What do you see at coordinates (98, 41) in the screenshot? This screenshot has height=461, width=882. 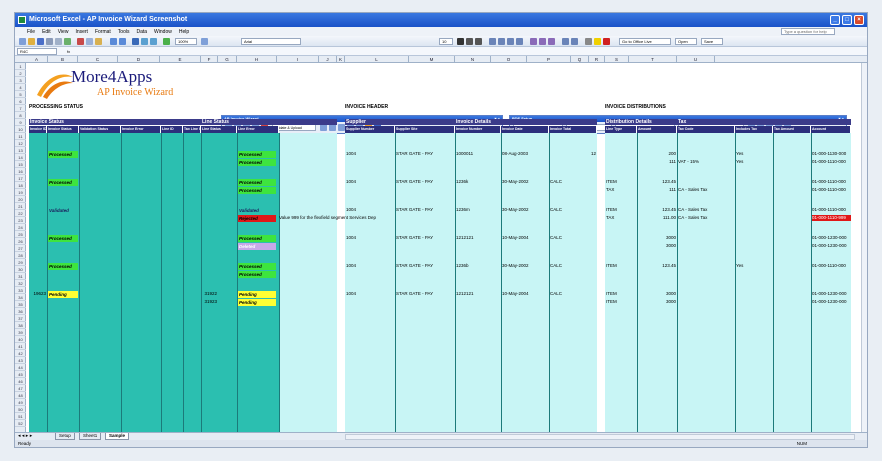 I see `paste-icon` at bounding box center [98, 41].